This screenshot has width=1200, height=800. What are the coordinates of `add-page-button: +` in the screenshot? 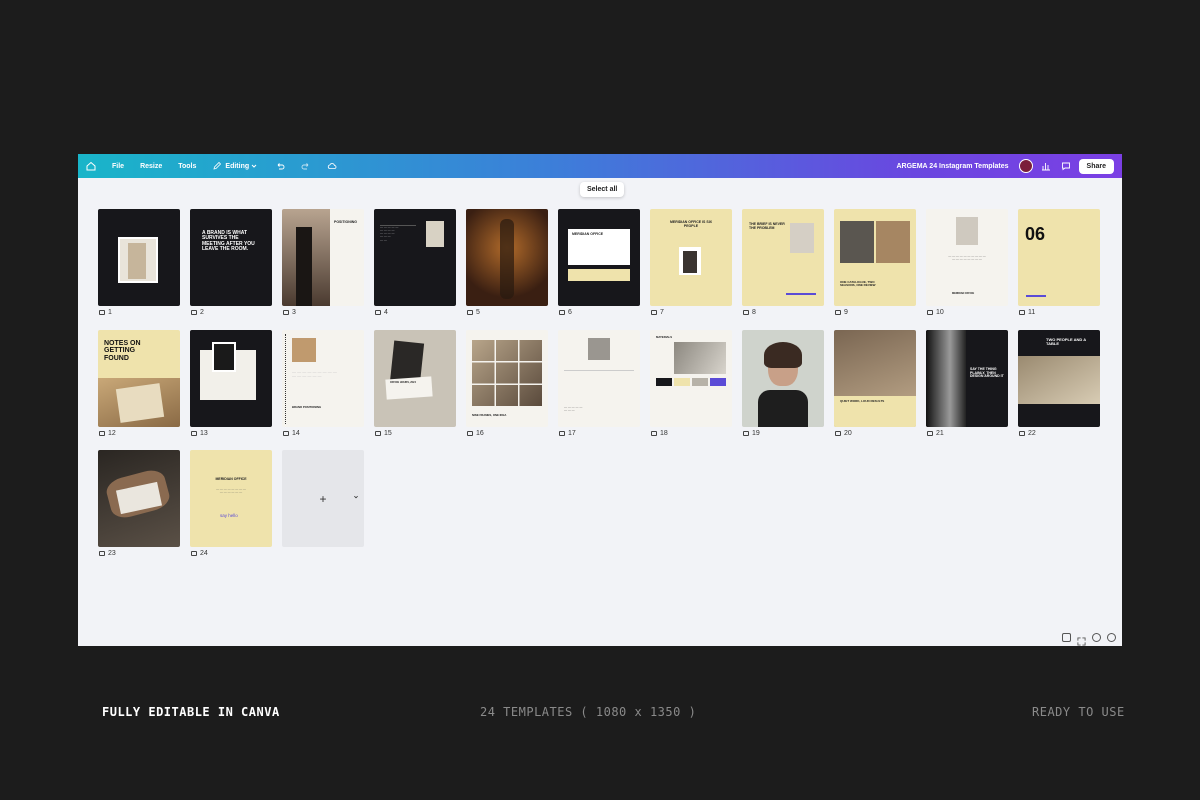 It's located at (323, 498).